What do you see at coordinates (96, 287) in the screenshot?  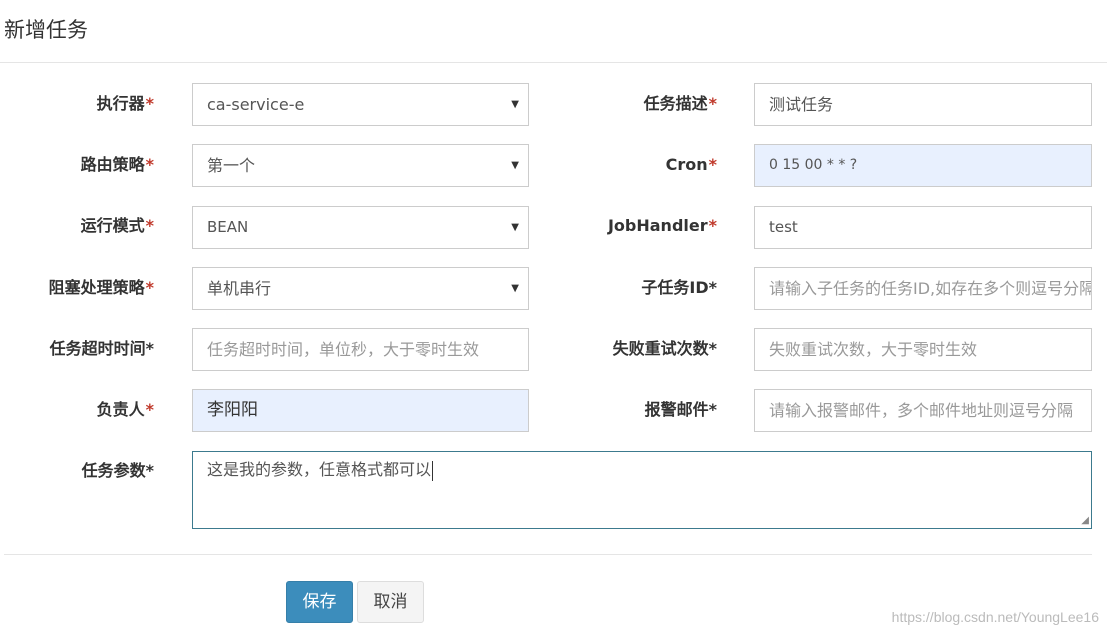 I see `block-strategy-label-text: 阻塞处理策略` at bounding box center [96, 287].